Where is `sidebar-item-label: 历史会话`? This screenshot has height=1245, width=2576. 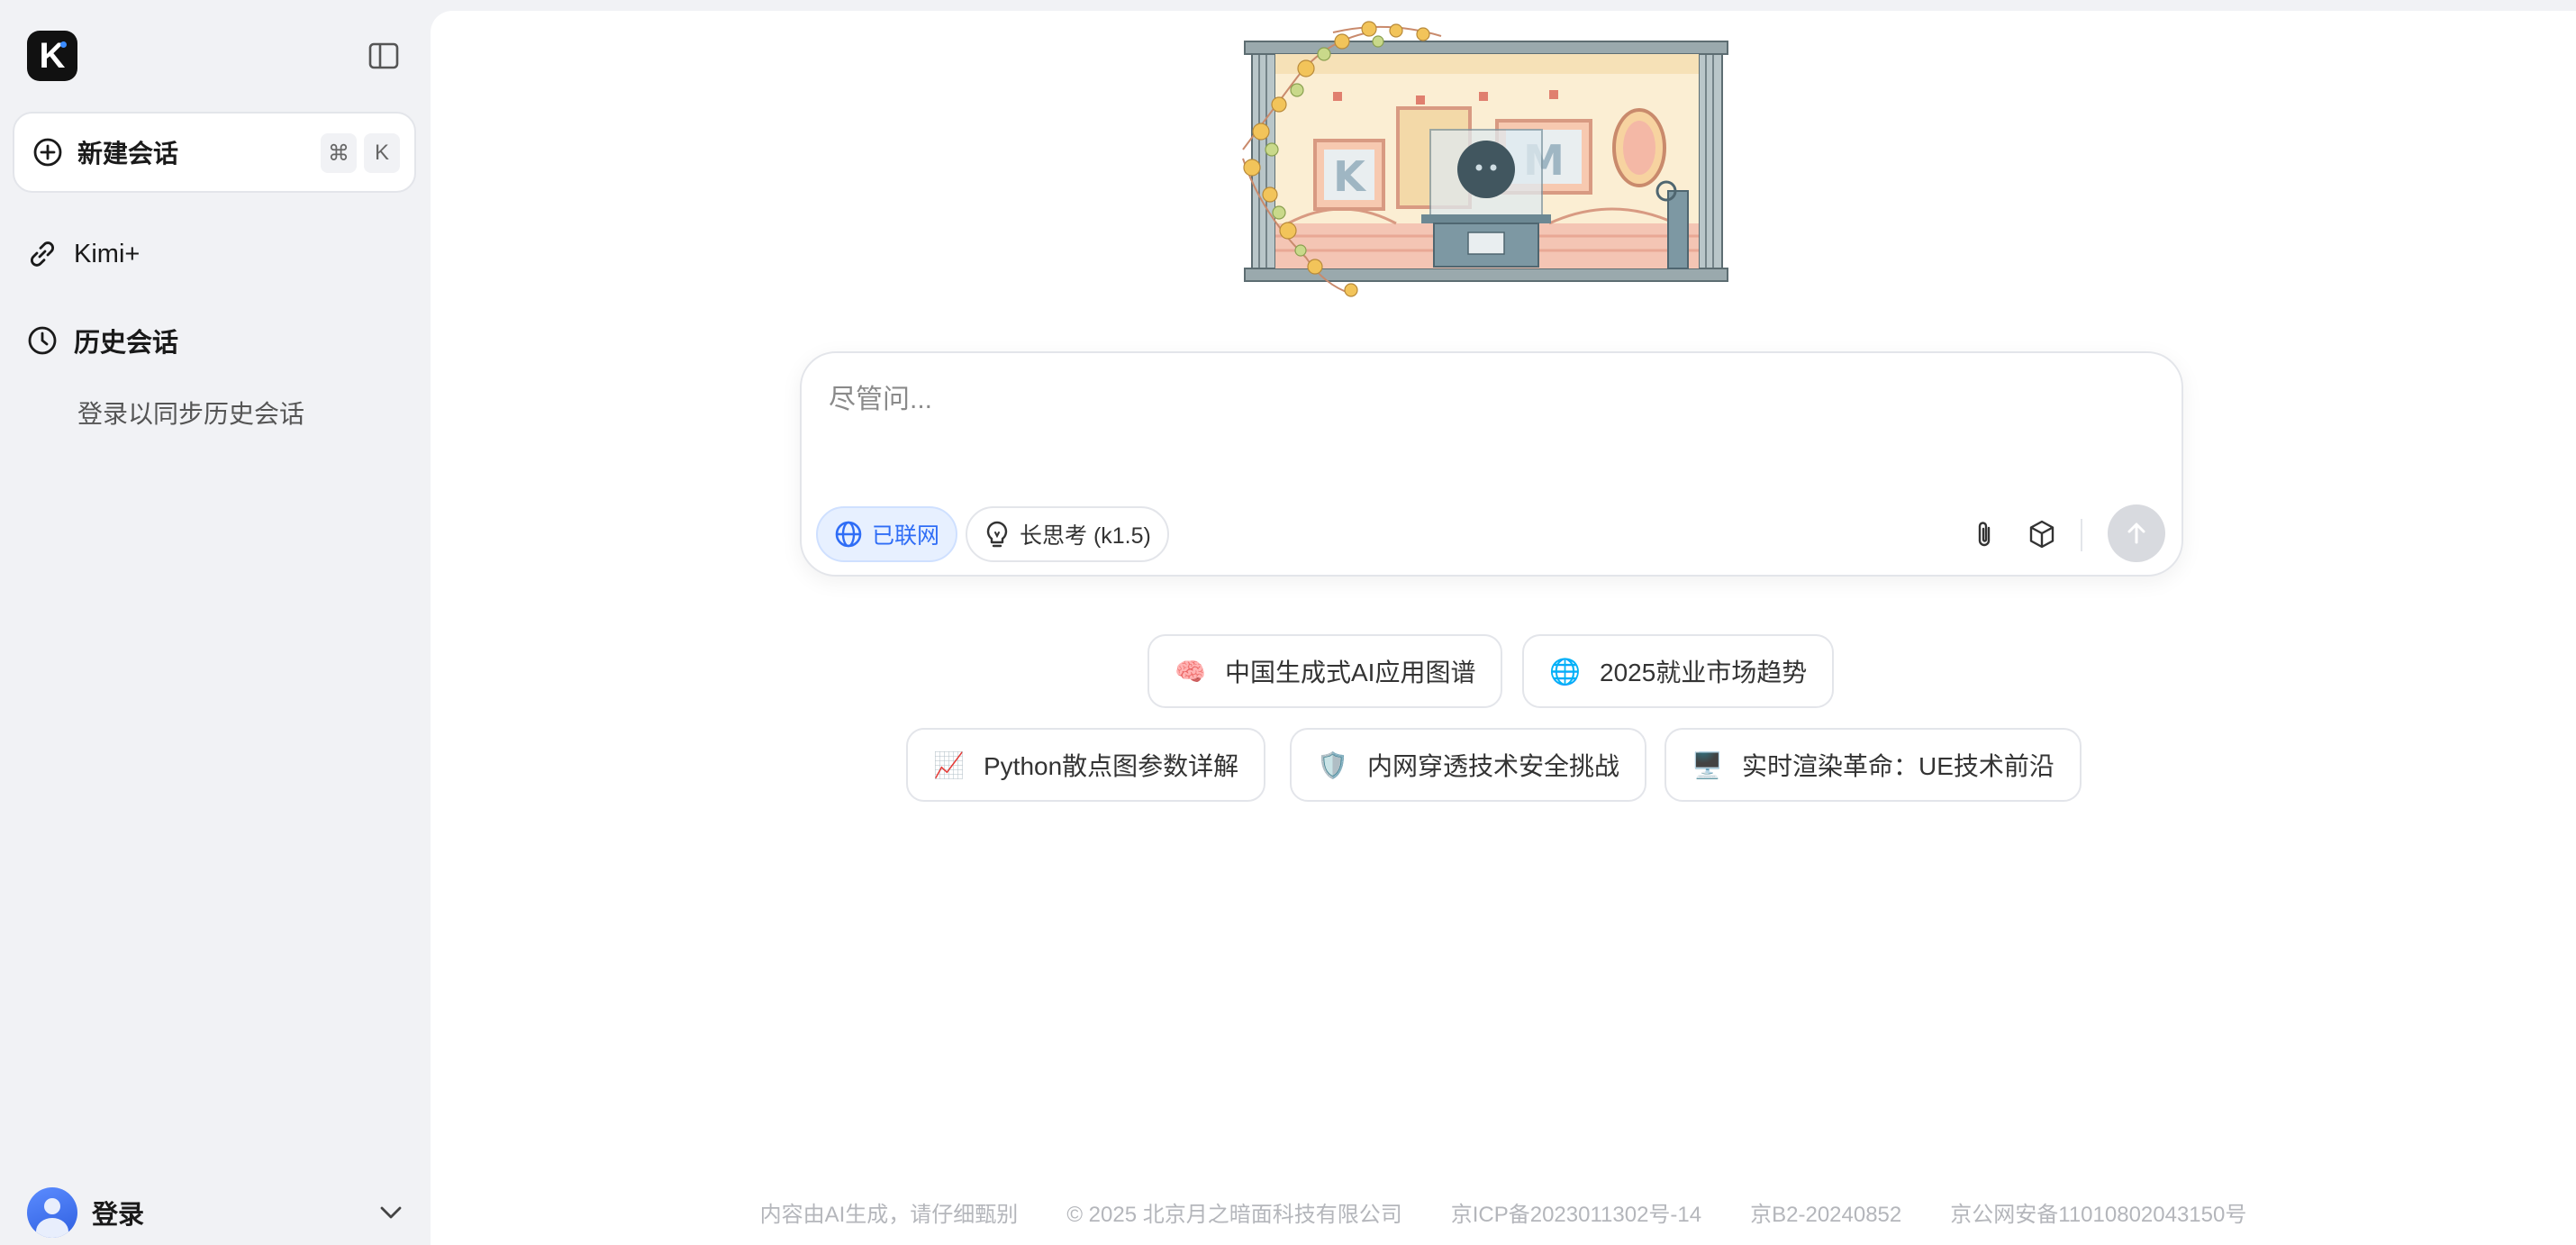 sidebar-item-label: 历史会话 is located at coordinates (127, 343).